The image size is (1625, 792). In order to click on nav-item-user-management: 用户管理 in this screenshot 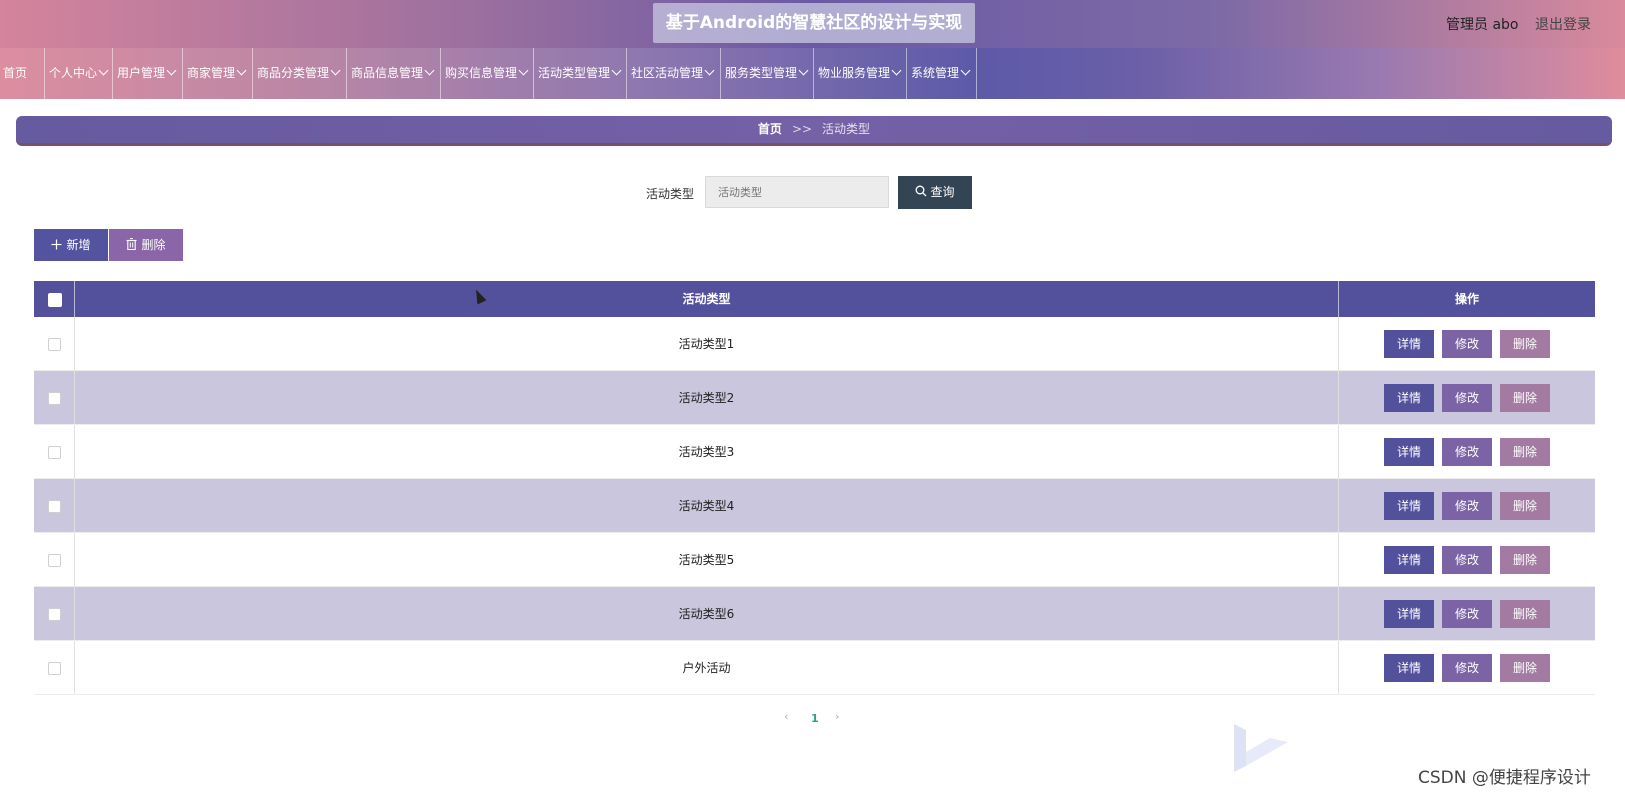, I will do `click(148, 73)`.